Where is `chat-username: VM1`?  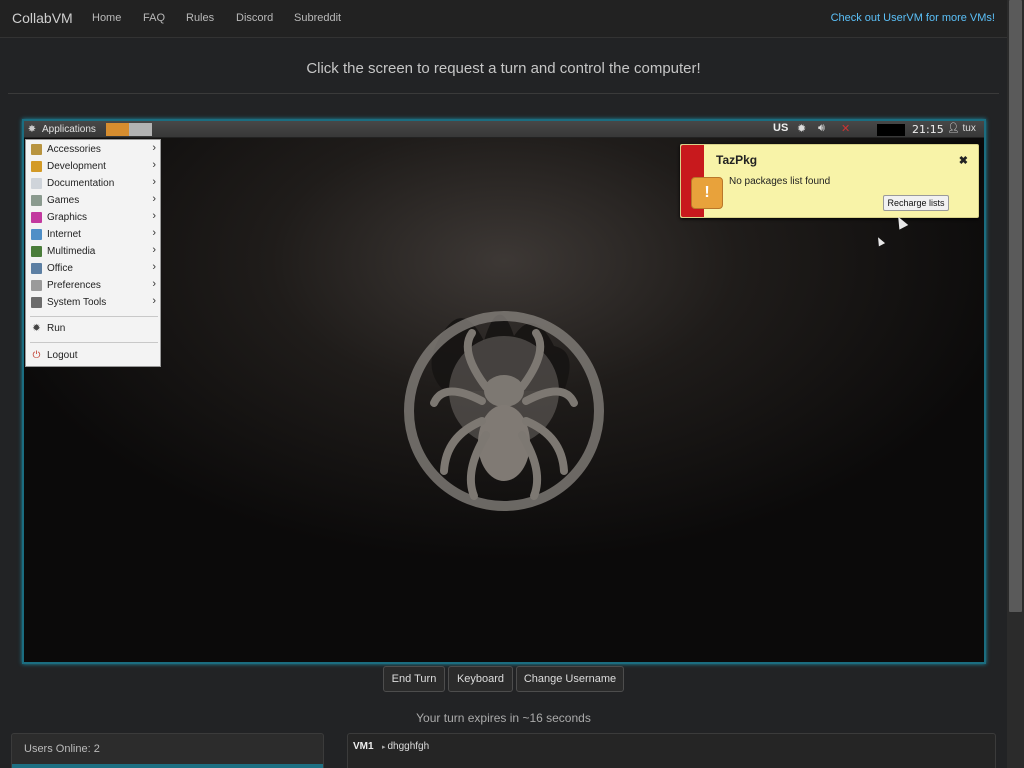
chat-username: VM1 is located at coordinates (363, 746).